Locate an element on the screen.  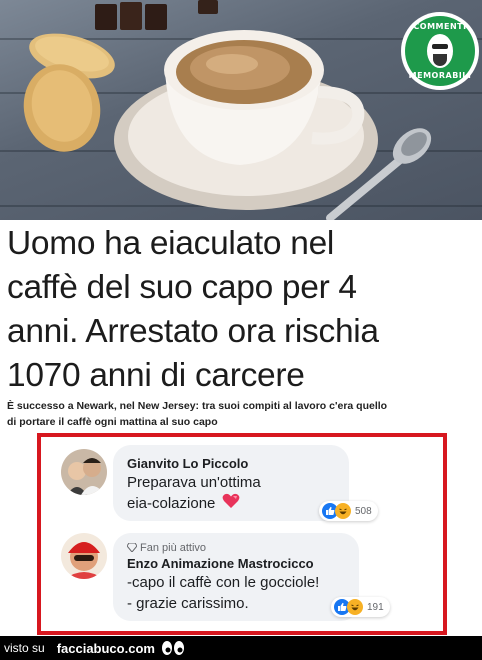
reaction-count: 191 is located at coordinates (375, 607).